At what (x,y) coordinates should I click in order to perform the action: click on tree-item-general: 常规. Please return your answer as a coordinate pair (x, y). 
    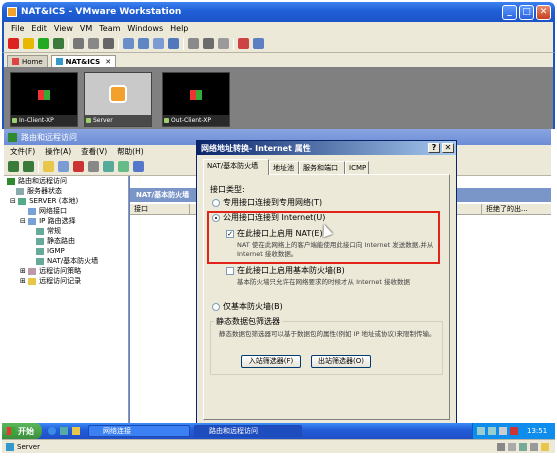
    Looking at the image, I should click on (66, 231).